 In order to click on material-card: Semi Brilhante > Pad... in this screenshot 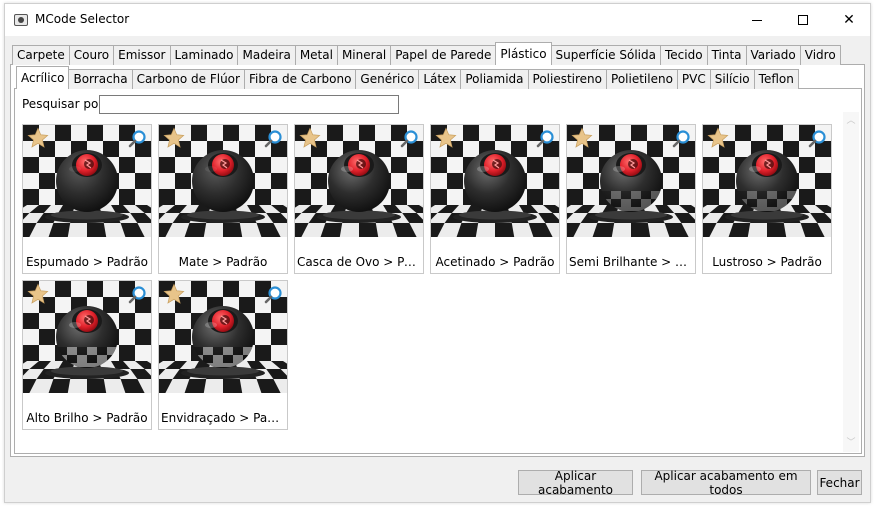, I will do `click(631, 199)`.